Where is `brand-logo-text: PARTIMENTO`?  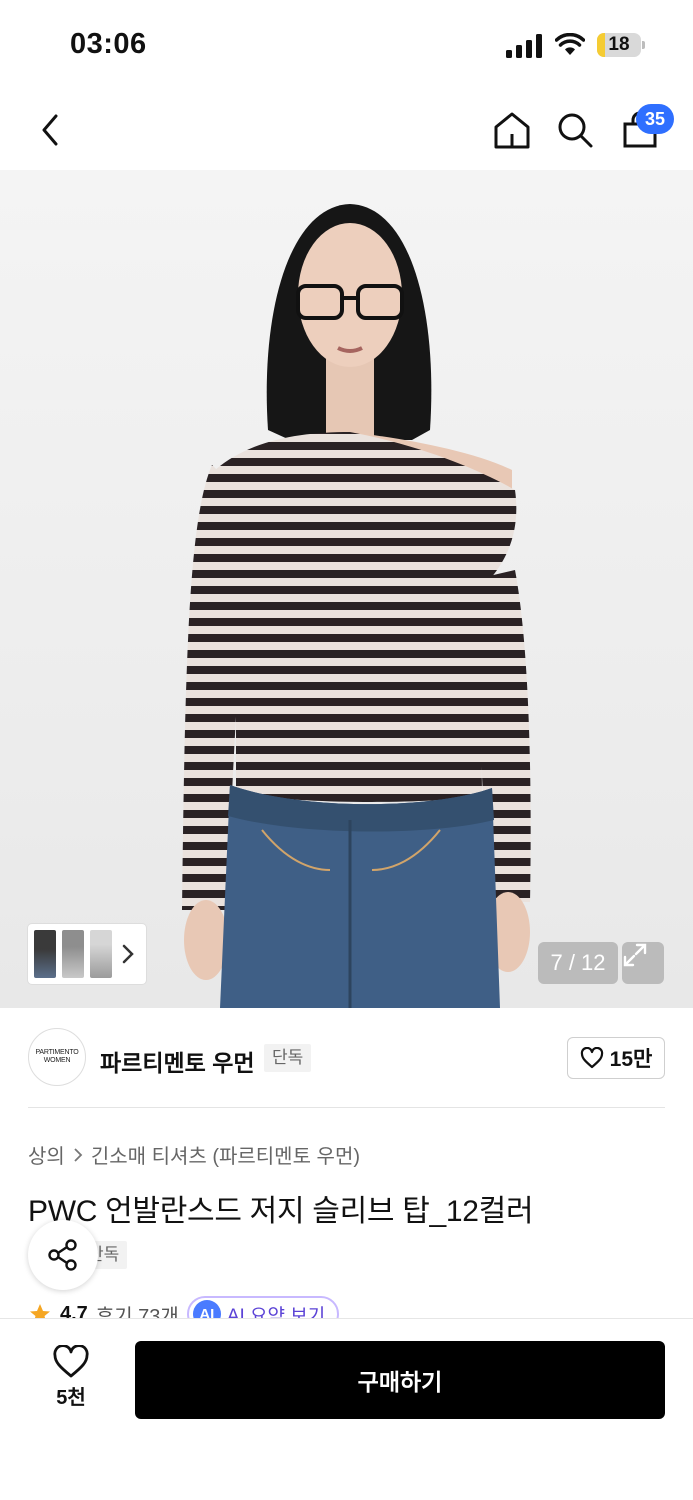 brand-logo-text: PARTIMENTO is located at coordinates (57, 1052).